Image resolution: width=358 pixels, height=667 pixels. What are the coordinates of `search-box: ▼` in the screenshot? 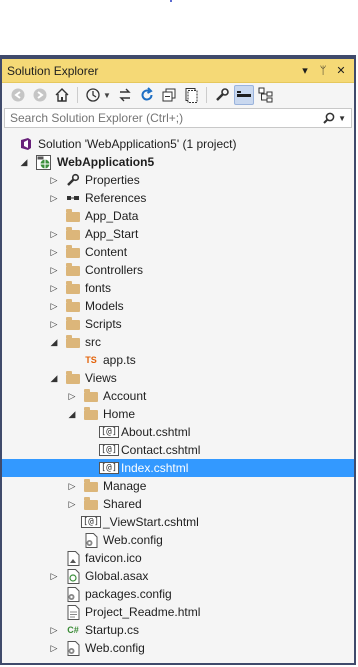 It's located at (178, 118).